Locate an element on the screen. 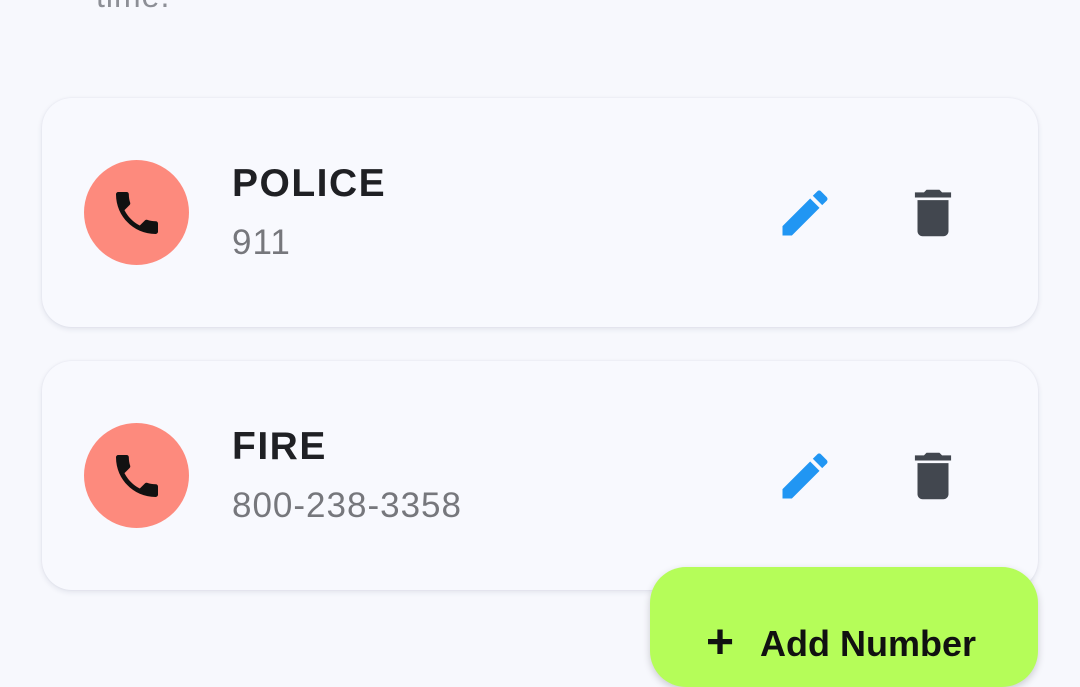 The image size is (1080, 687). plus-icon: + is located at coordinates (720, 642).